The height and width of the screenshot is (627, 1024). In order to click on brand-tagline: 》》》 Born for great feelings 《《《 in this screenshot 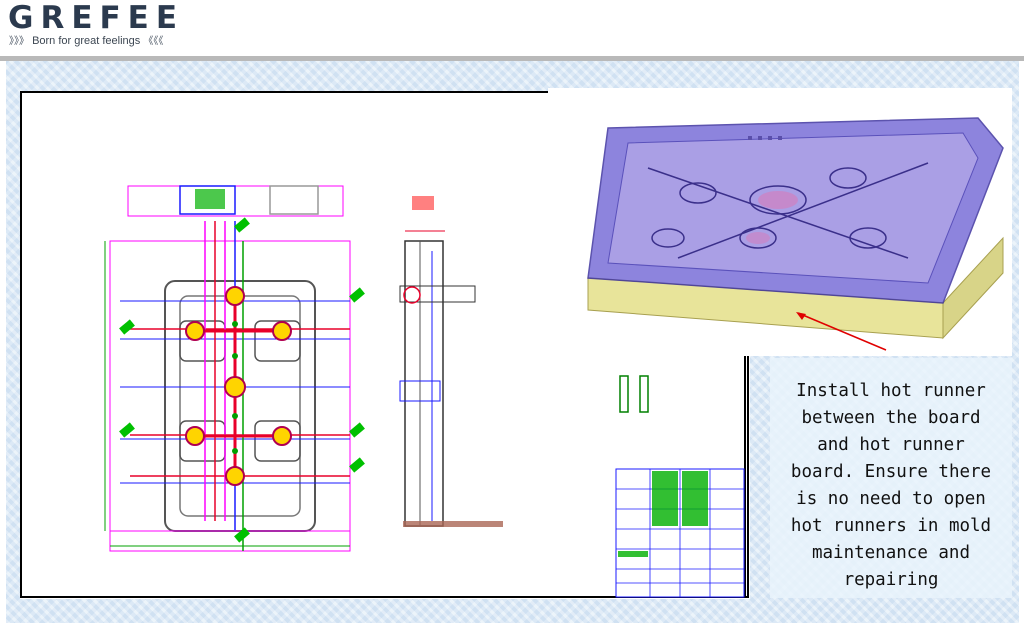, I will do `click(86, 39)`.